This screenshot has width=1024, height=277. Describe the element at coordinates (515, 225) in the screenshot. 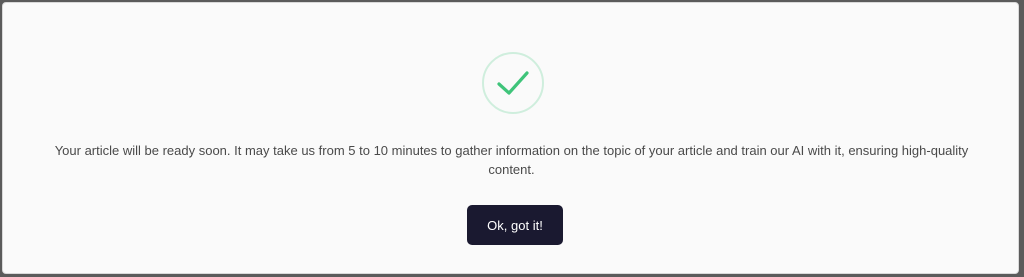

I see `ok-button: Ok, got it!` at that location.